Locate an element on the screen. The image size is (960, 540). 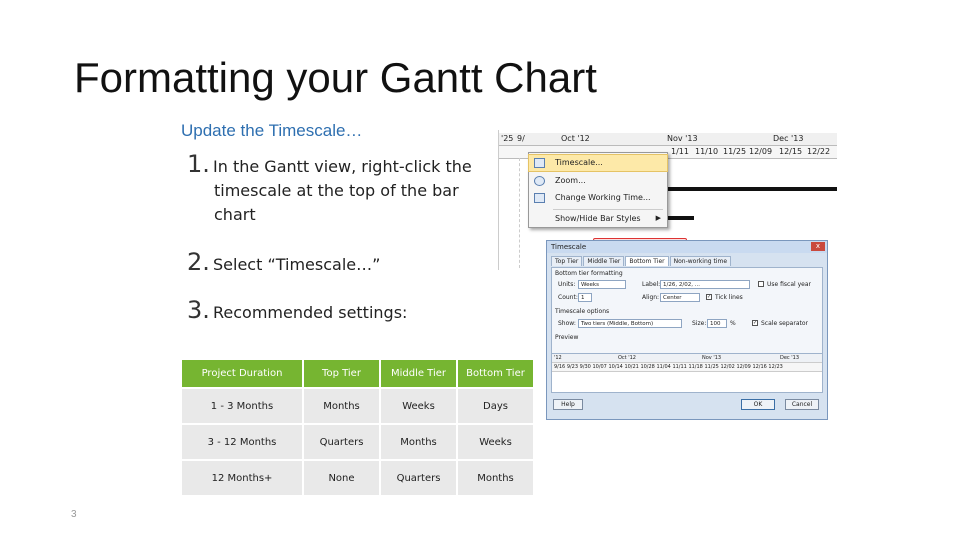
menu-item-label: Show/Hide Bar Styles is located at coordinates (598, 218).